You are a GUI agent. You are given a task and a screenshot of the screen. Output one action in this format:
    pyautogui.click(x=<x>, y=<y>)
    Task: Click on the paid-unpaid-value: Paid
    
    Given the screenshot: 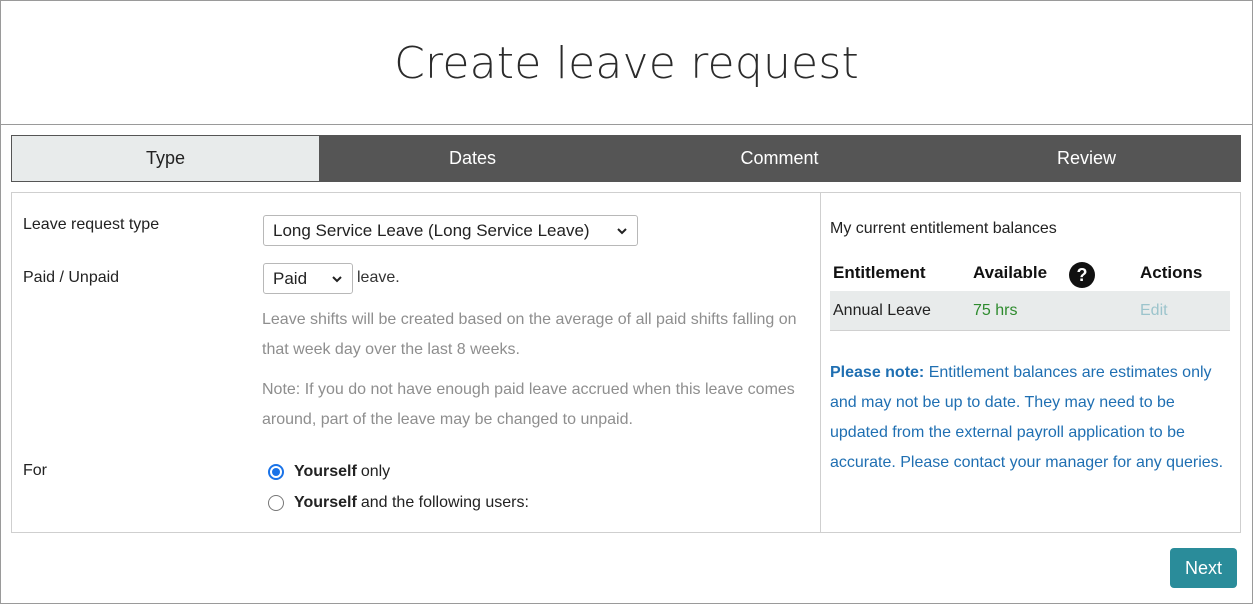 What is the action you would take?
    pyautogui.click(x=290, y=278)
    